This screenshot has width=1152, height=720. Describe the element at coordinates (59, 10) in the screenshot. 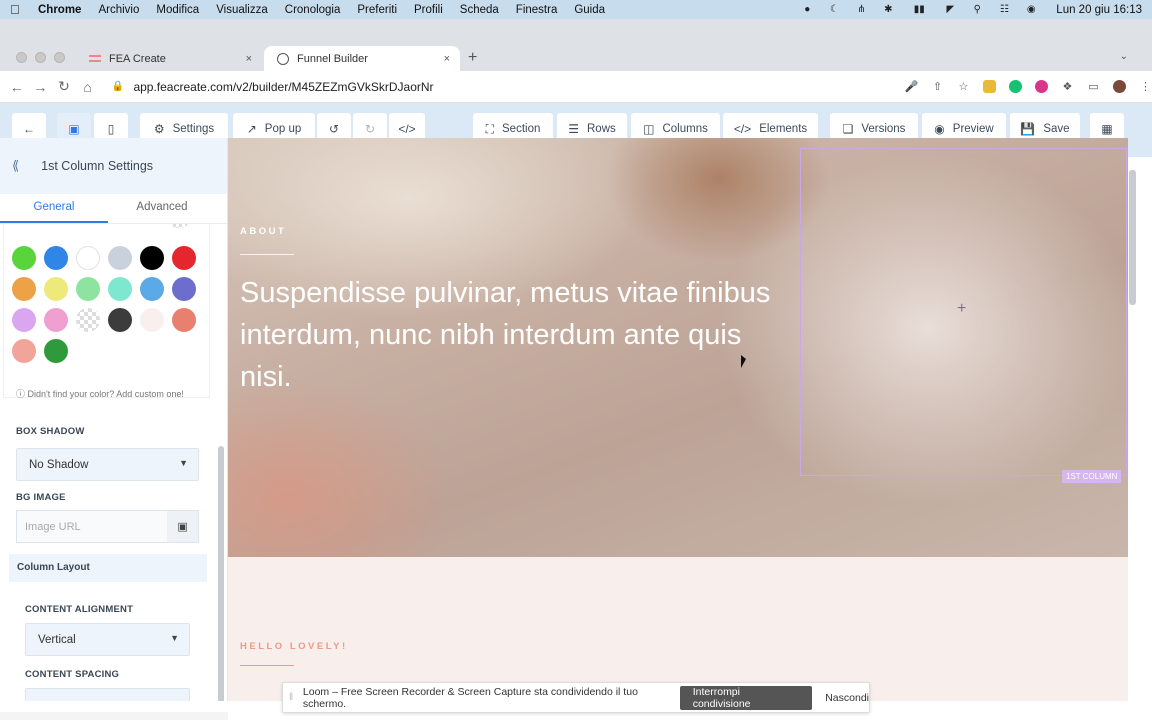

I see `menu-app-name: Chrome` at that location.